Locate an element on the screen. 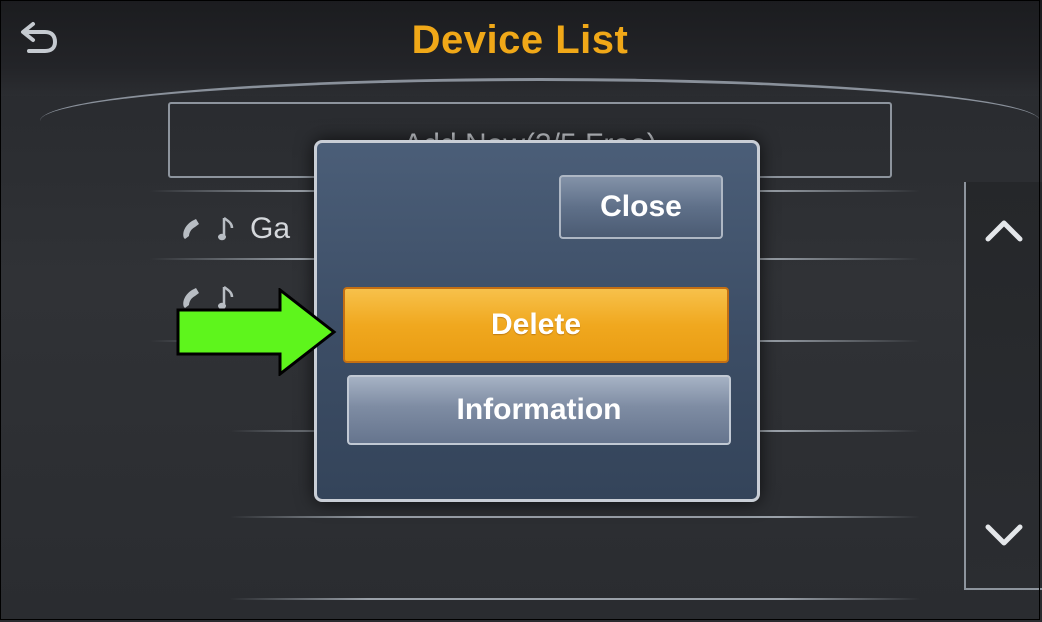 This screenshot has width=1042, height=622. scroll-panel is located at coordinates (1003, 386).